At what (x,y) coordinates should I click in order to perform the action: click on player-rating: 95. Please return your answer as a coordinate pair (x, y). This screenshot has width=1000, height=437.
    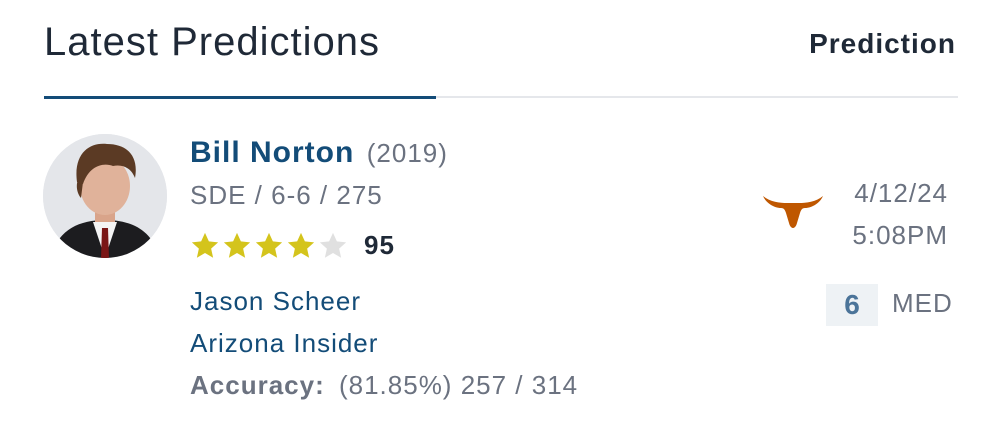
    Looking at the image, I should click on (292, 245).